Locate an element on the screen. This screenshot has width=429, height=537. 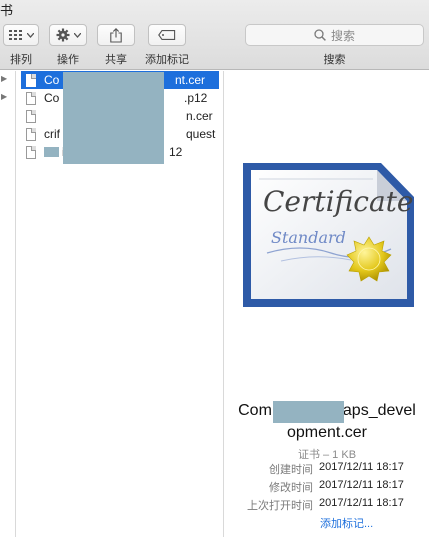
parent-column: ▶ ▶ is located at coordinates (8, 304).